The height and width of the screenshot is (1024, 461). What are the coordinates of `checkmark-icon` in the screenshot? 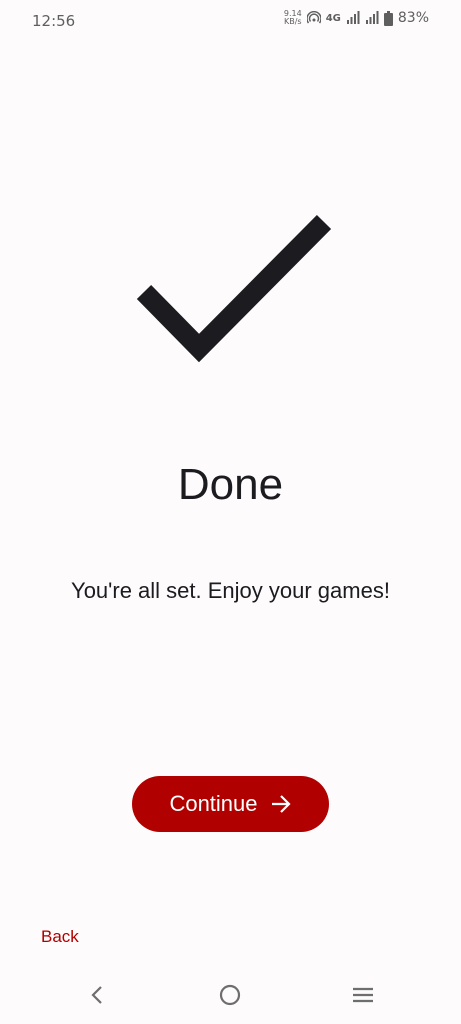 It's located at (234, 288).